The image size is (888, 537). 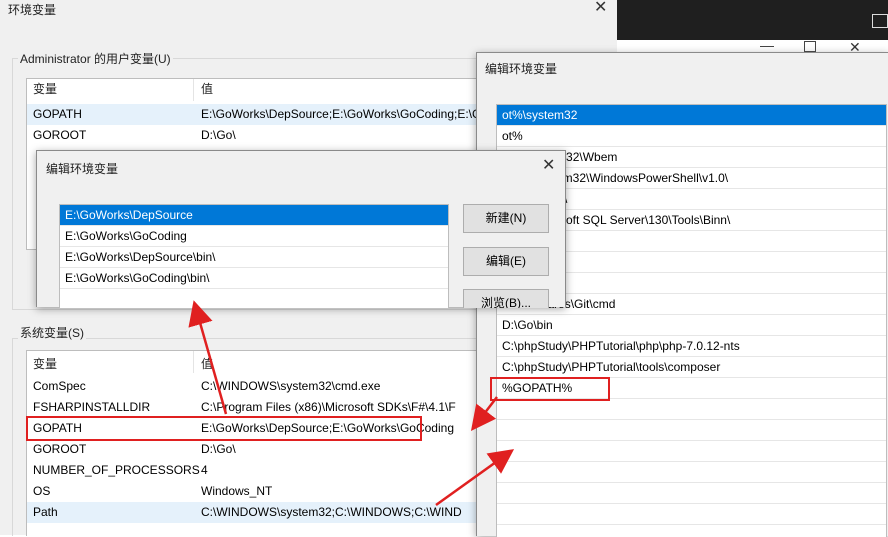 I want to click on arrow-to-path-list, so click(x=475, y=478).